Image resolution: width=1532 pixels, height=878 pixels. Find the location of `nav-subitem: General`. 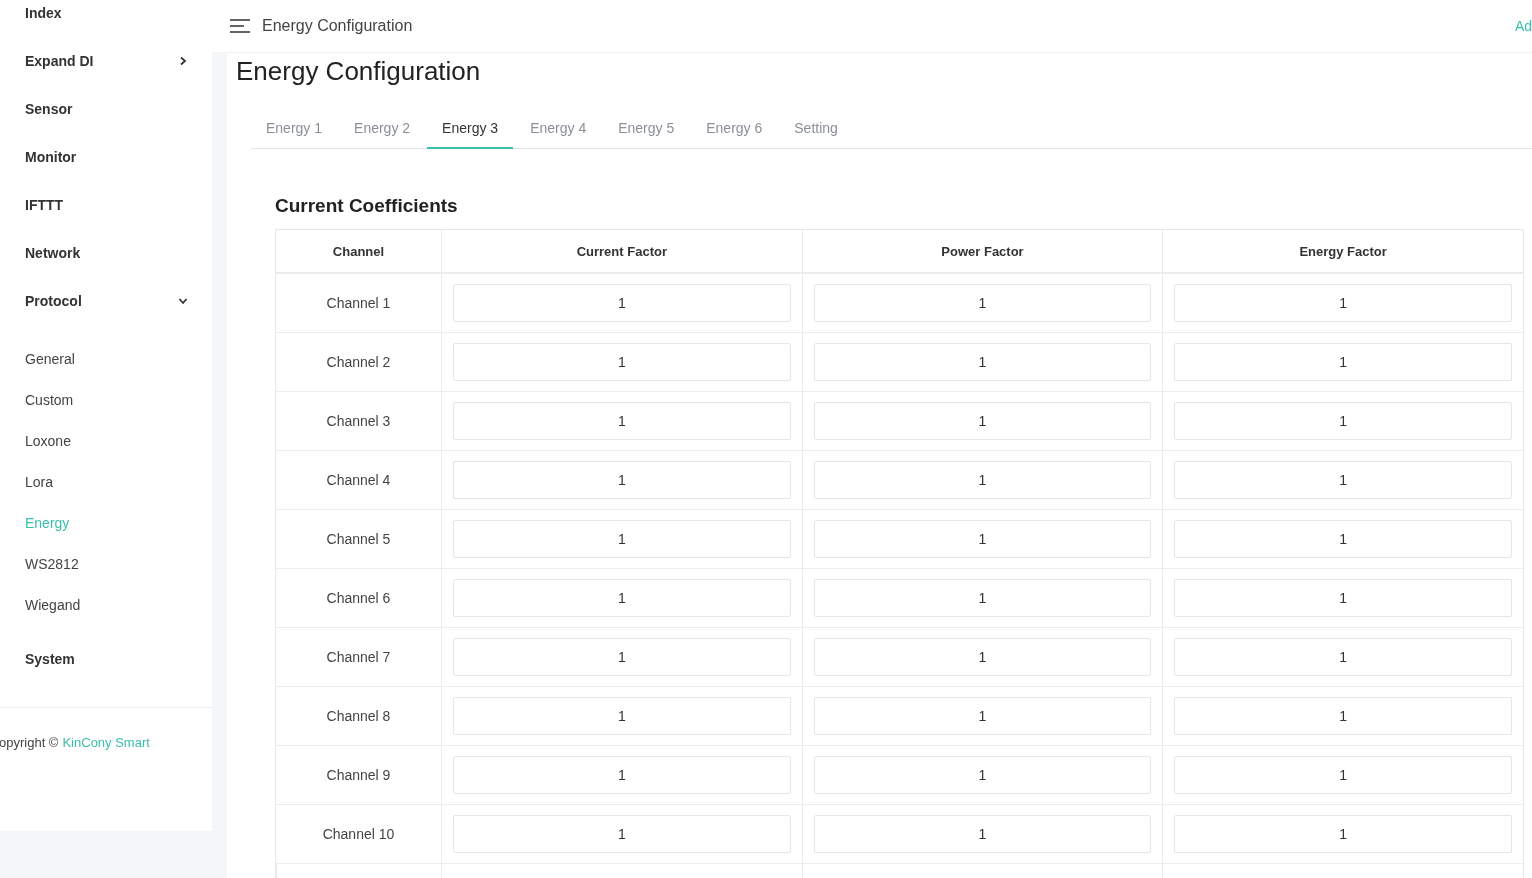

nav-subitem: General is located at coordinates (106, 358).